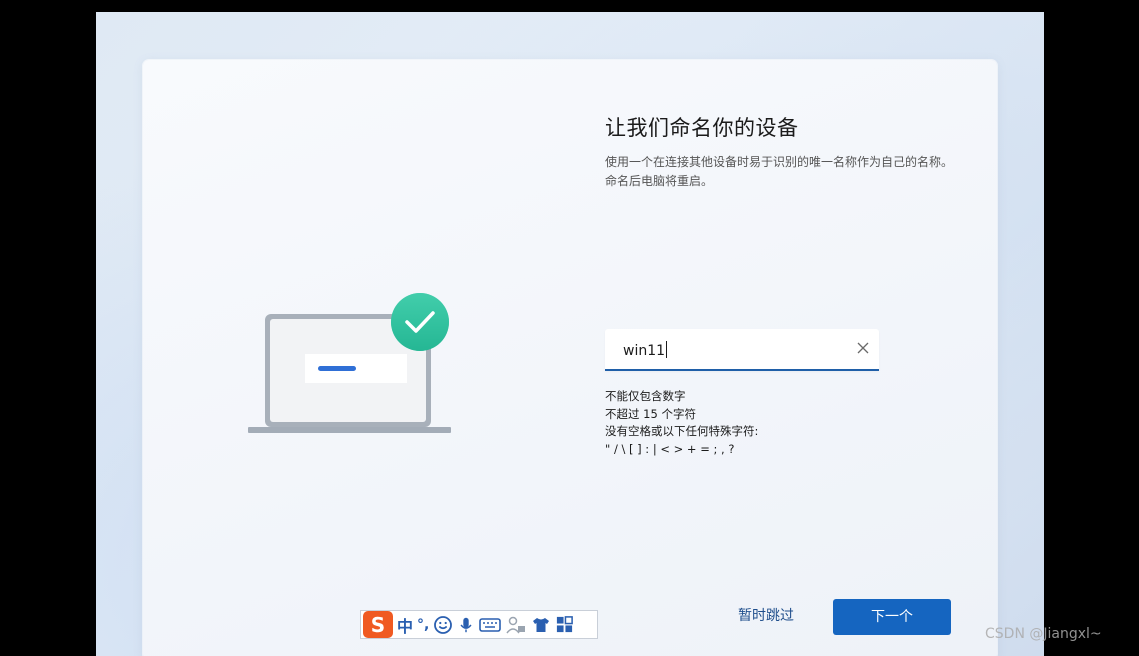  What do you see at coordinates (1043, 634) in the screenshot?
I see `csdn-watermark: CSDN @Jiangxl~` at bounding box center [1043, 634].